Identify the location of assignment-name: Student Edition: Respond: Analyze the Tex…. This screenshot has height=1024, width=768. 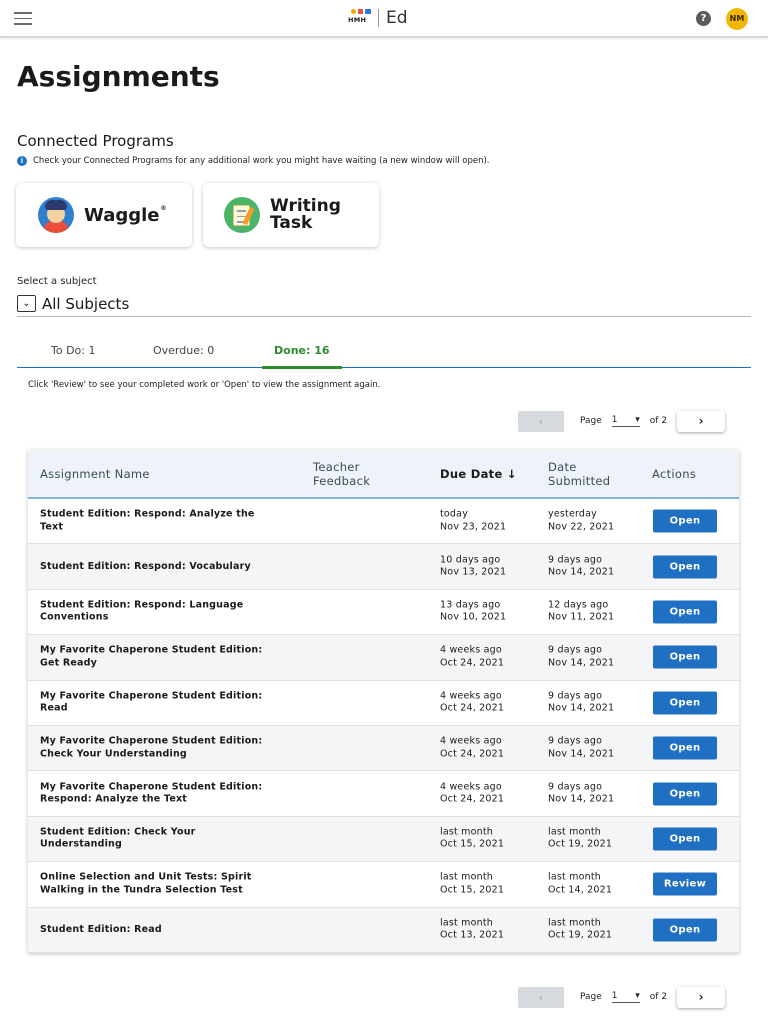
(147, 520).